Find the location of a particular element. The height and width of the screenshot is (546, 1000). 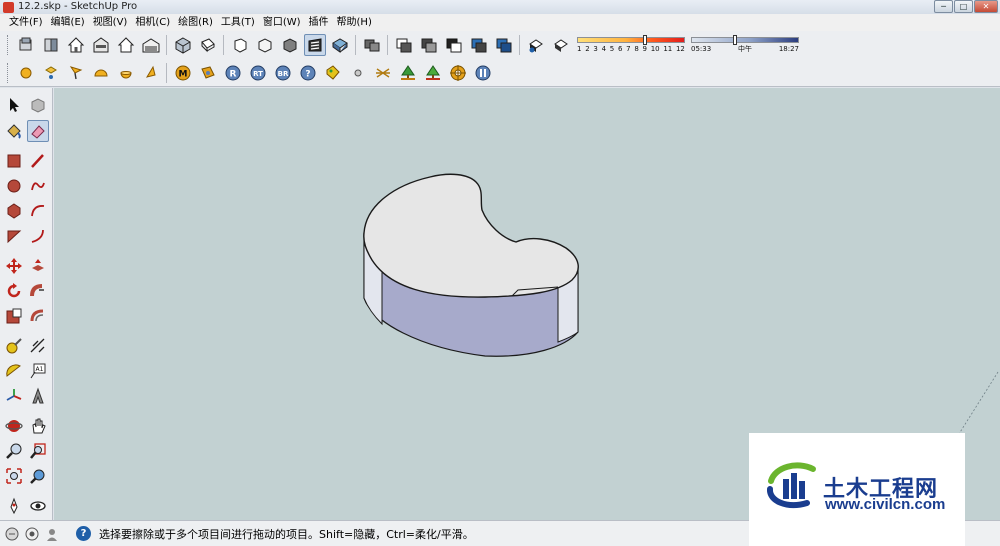

top-view-icon is located at coordinates (208, 45).